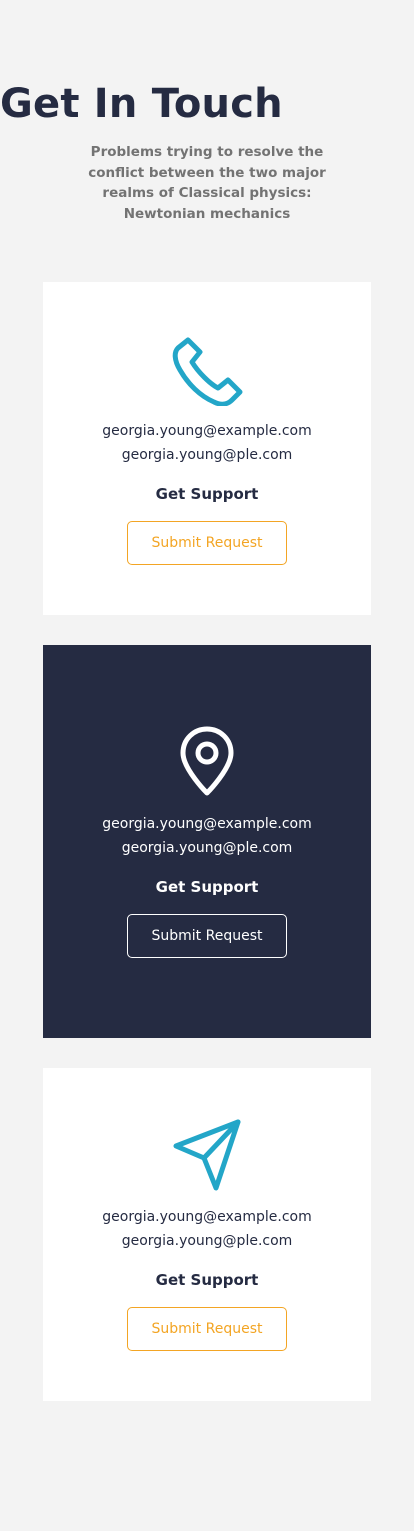 Image resolution: width=414 pixels, height=1531 pixels. Describe the element at coordinates (207, 761) in the screenshot. I see `location-pin-icon` at that location.